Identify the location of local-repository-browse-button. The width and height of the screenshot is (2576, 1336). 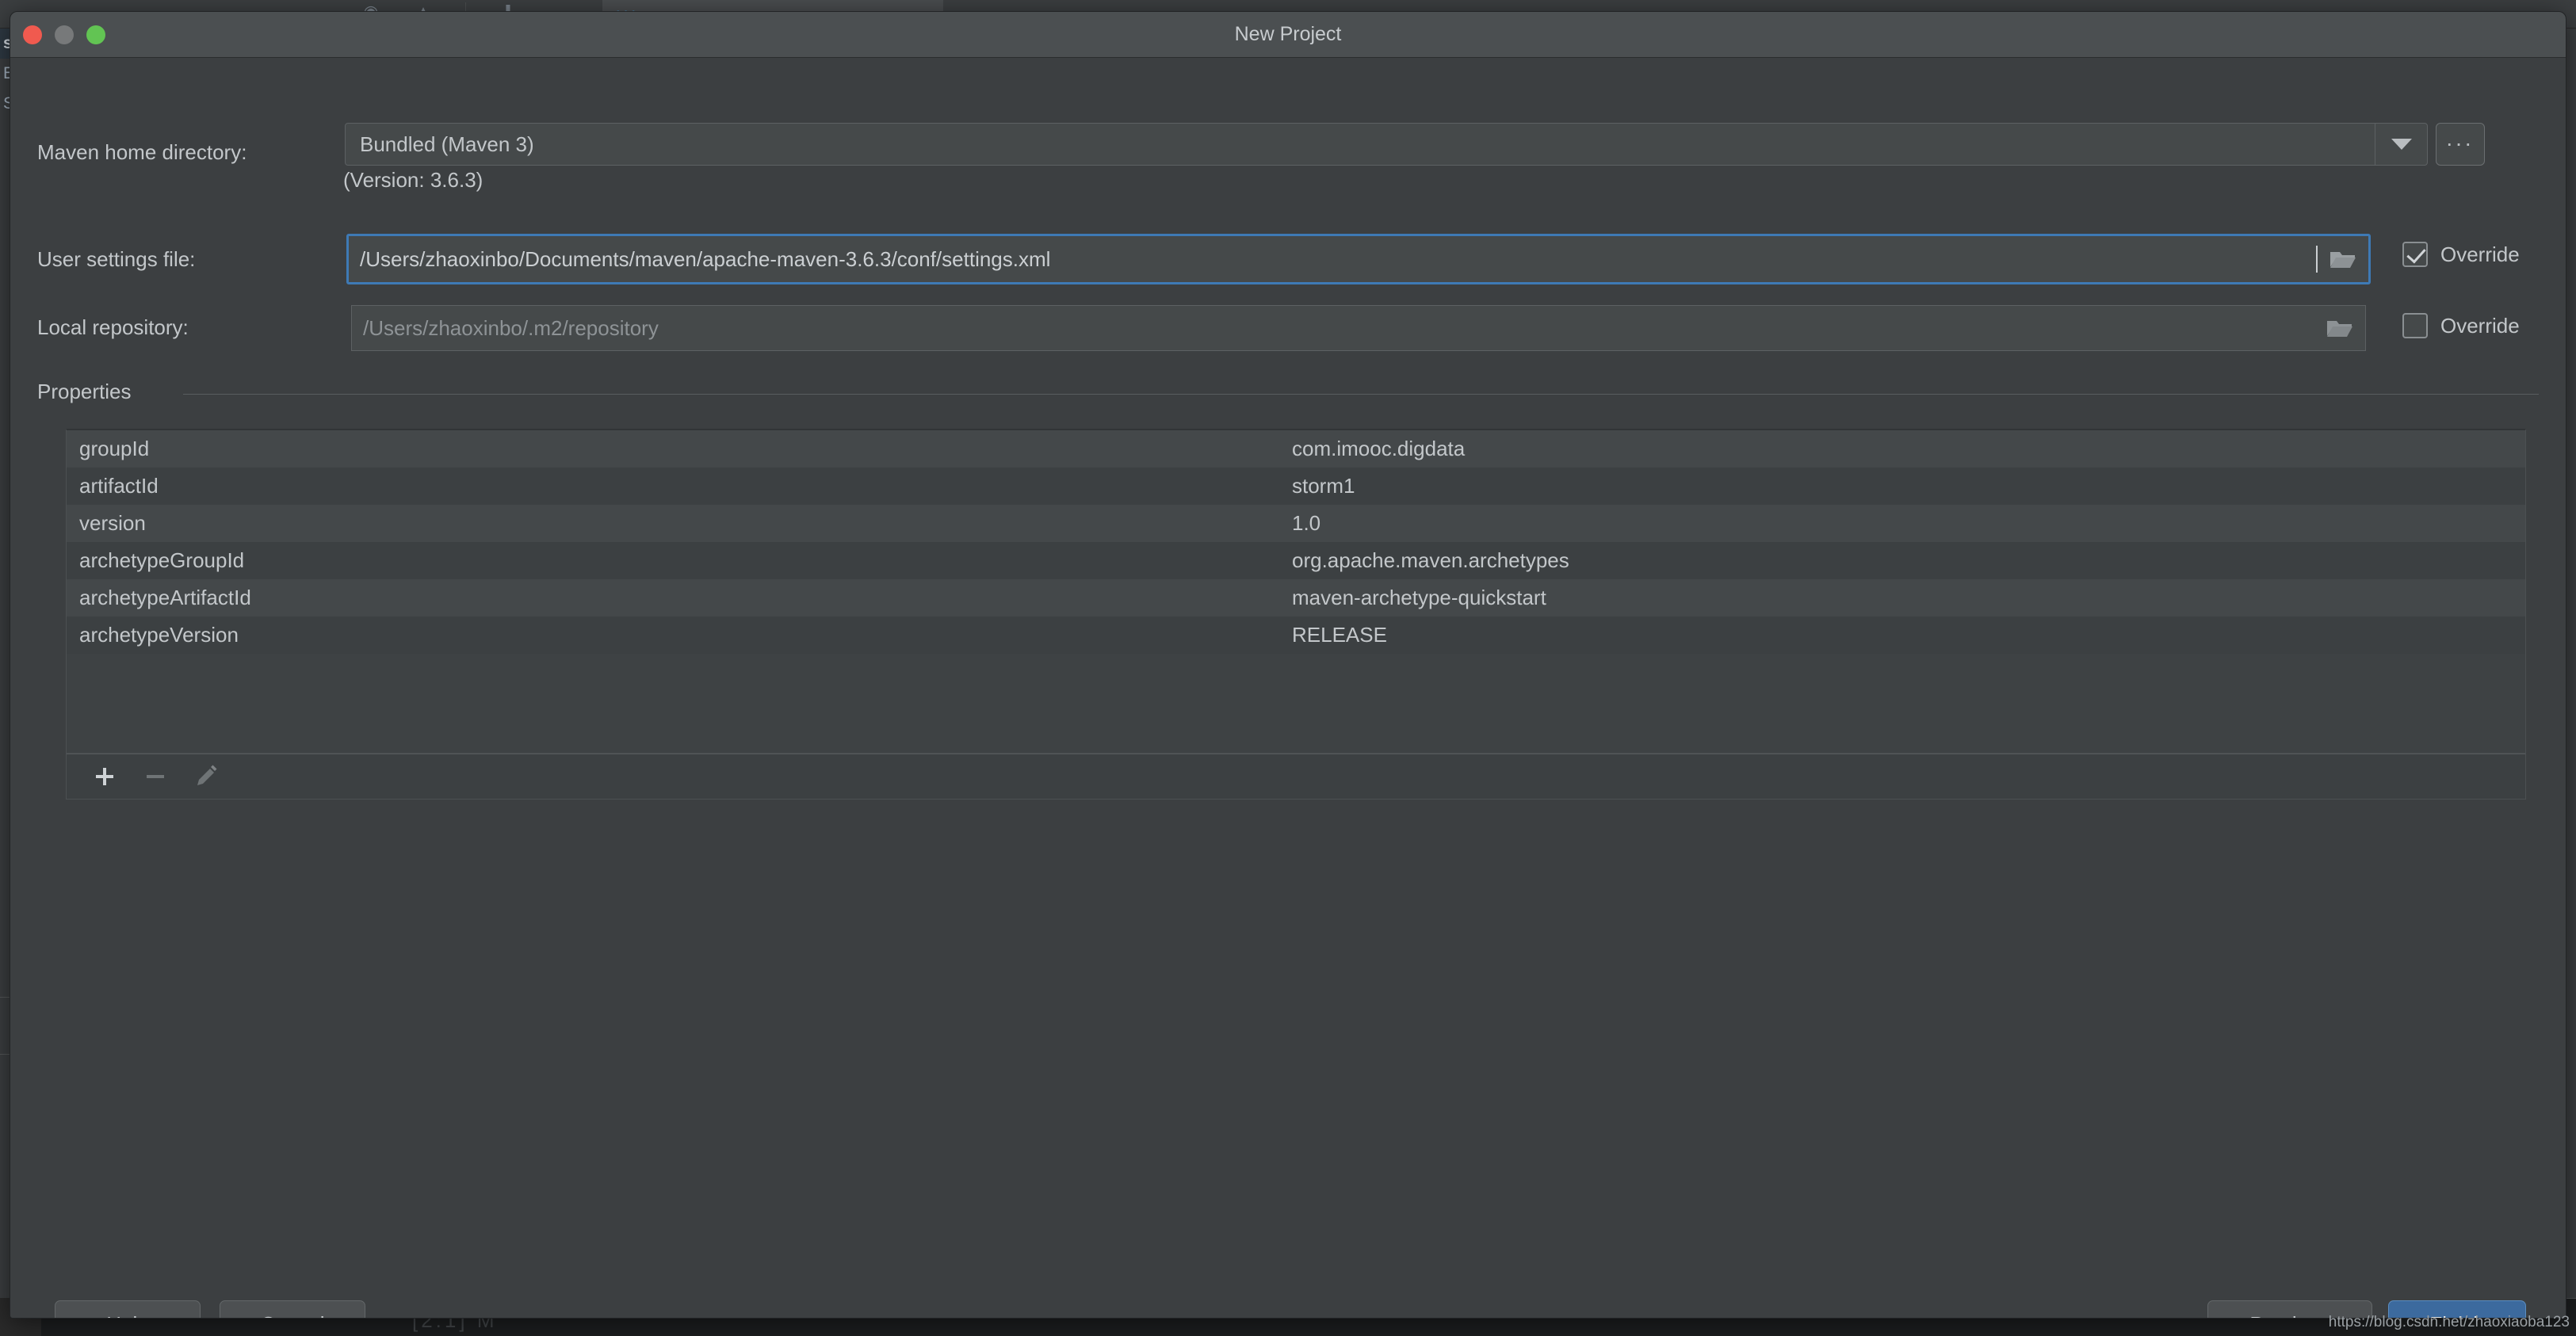
(2339, 328).